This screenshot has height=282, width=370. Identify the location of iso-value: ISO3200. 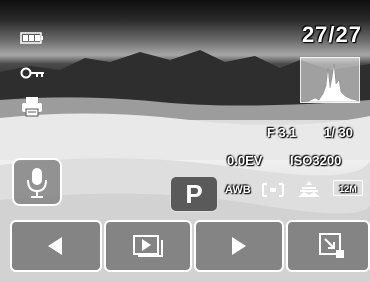
(316, 160).